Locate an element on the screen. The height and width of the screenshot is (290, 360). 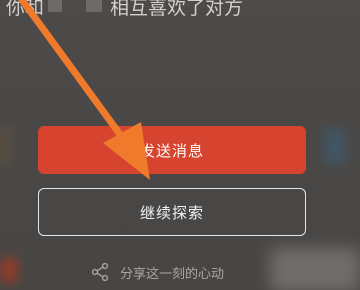
send-message-button: 发送消息 is located at coordinates (172, 150).